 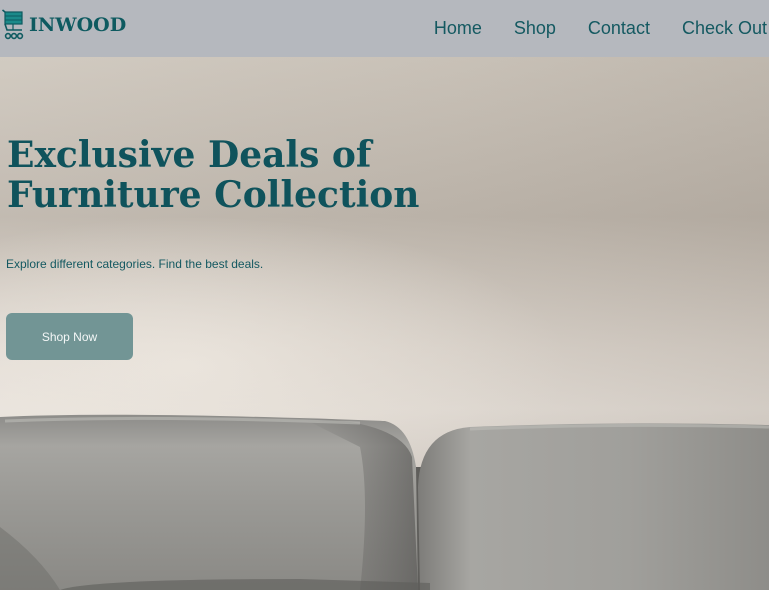 What do you see at coordinates (189, 155) in the screenshot?
I see `hero-title-line1: Exclusive Deals of` at bounding box center [189, 155].